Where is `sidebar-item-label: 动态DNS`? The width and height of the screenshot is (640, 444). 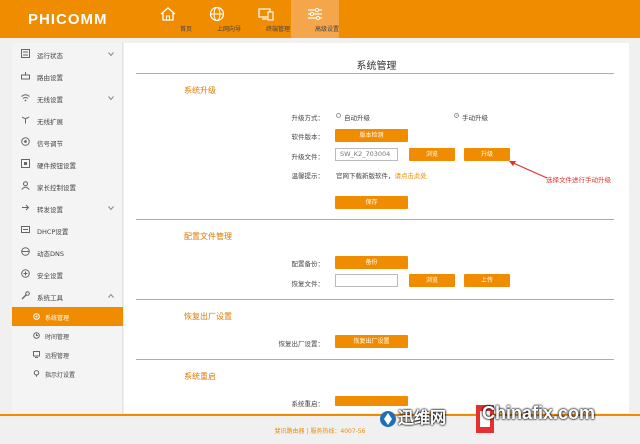 sidebar-item-label: 动态DNS is located at coordinates (50, 254).